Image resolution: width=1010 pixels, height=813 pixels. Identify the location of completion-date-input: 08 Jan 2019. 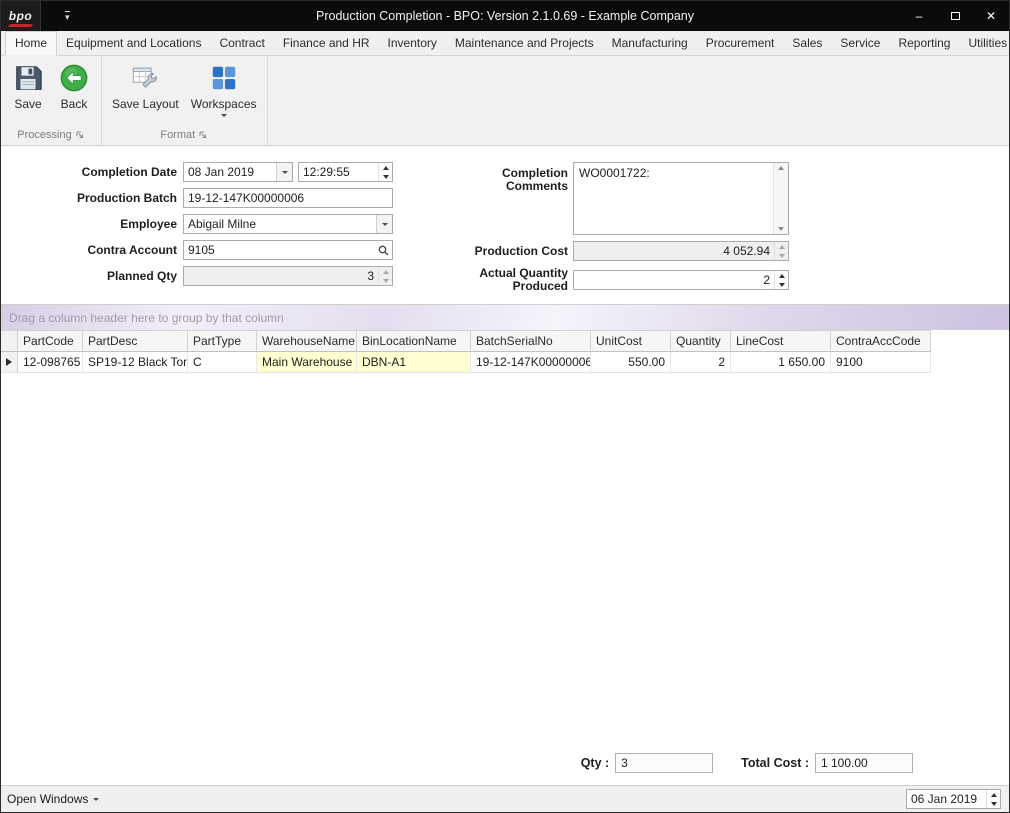
(238, 172).